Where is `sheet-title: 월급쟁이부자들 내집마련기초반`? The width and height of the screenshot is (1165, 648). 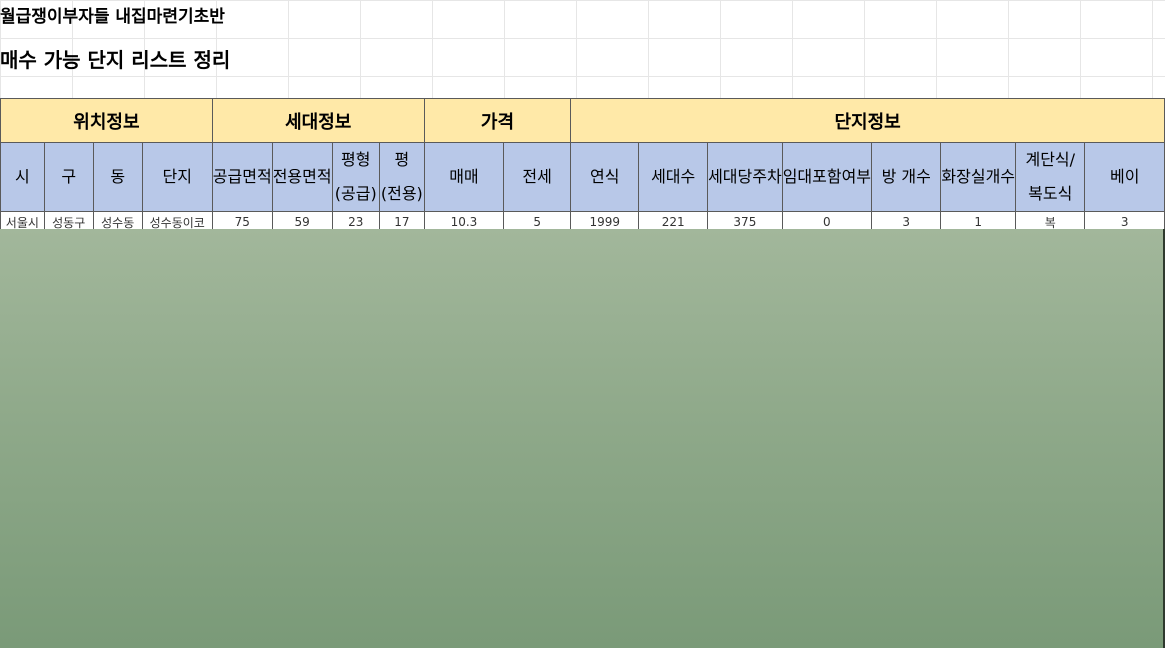
sheet-title: 월급쟁이부자들 내집마련기초반 is located at coordinates (112, 17).